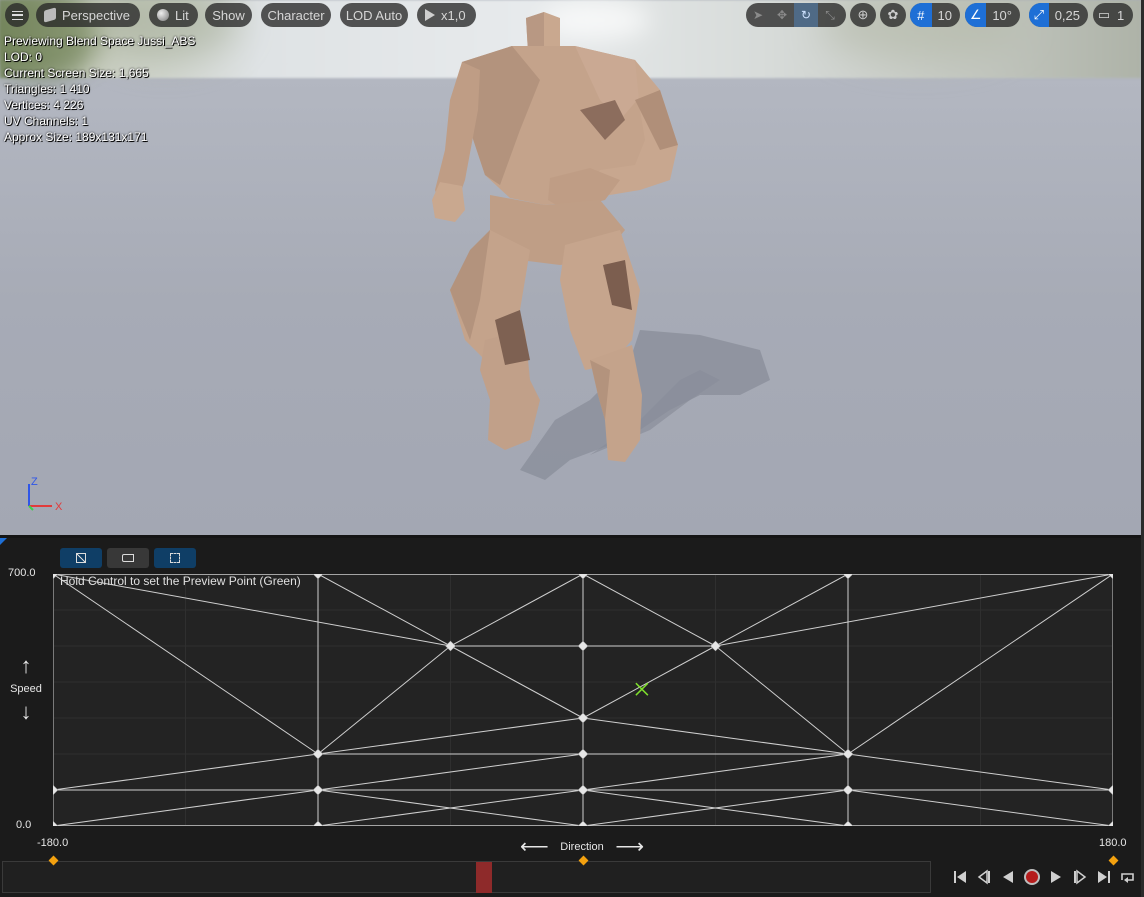  What do you see at coordinates (1104, 15) in the screenshot?
I see `camera-icon: ▭` at bounding box center [1104, 15].